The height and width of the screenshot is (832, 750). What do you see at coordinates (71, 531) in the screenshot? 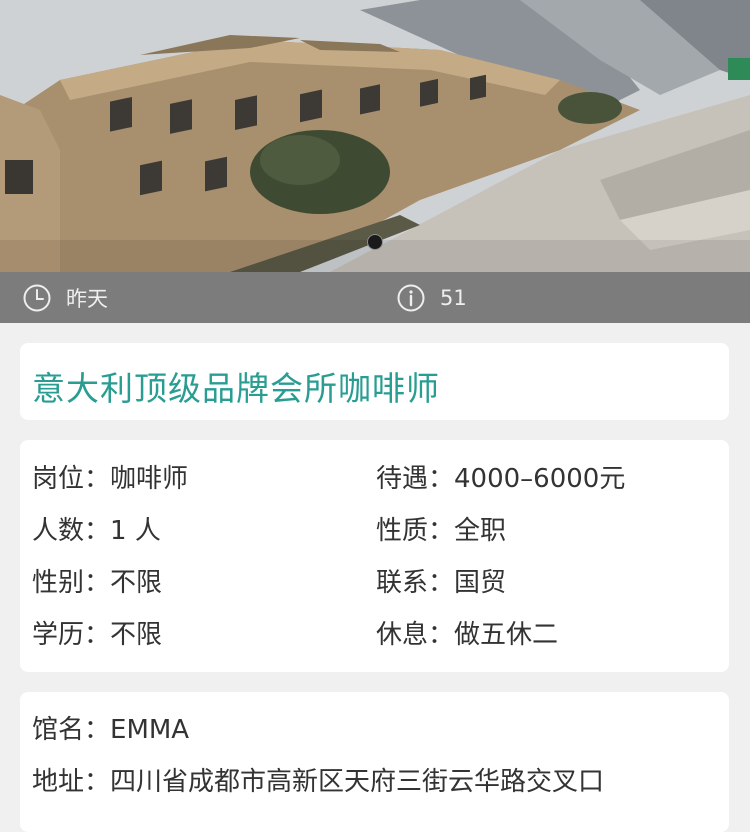
I see `detail-label: 人数：` at bounding box center [71, 531].